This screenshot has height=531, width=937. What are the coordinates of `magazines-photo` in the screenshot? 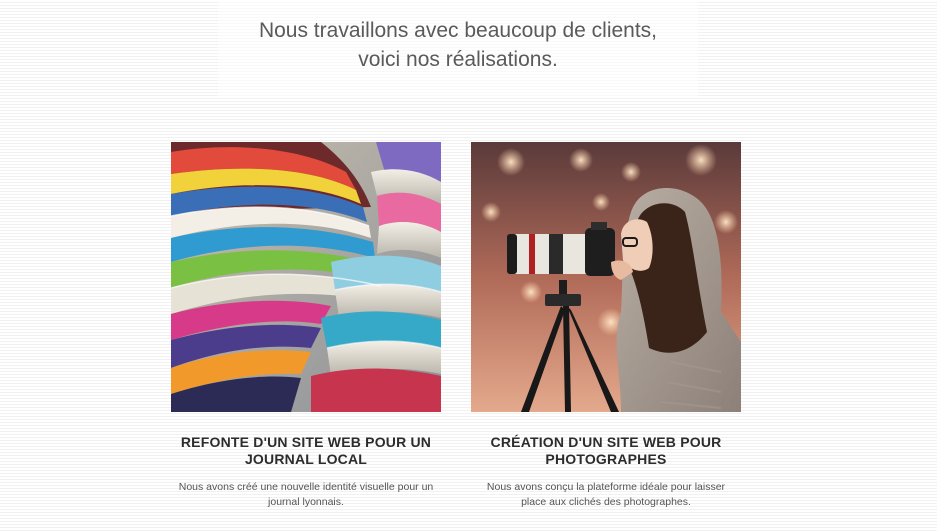 It's located at (306, 277).